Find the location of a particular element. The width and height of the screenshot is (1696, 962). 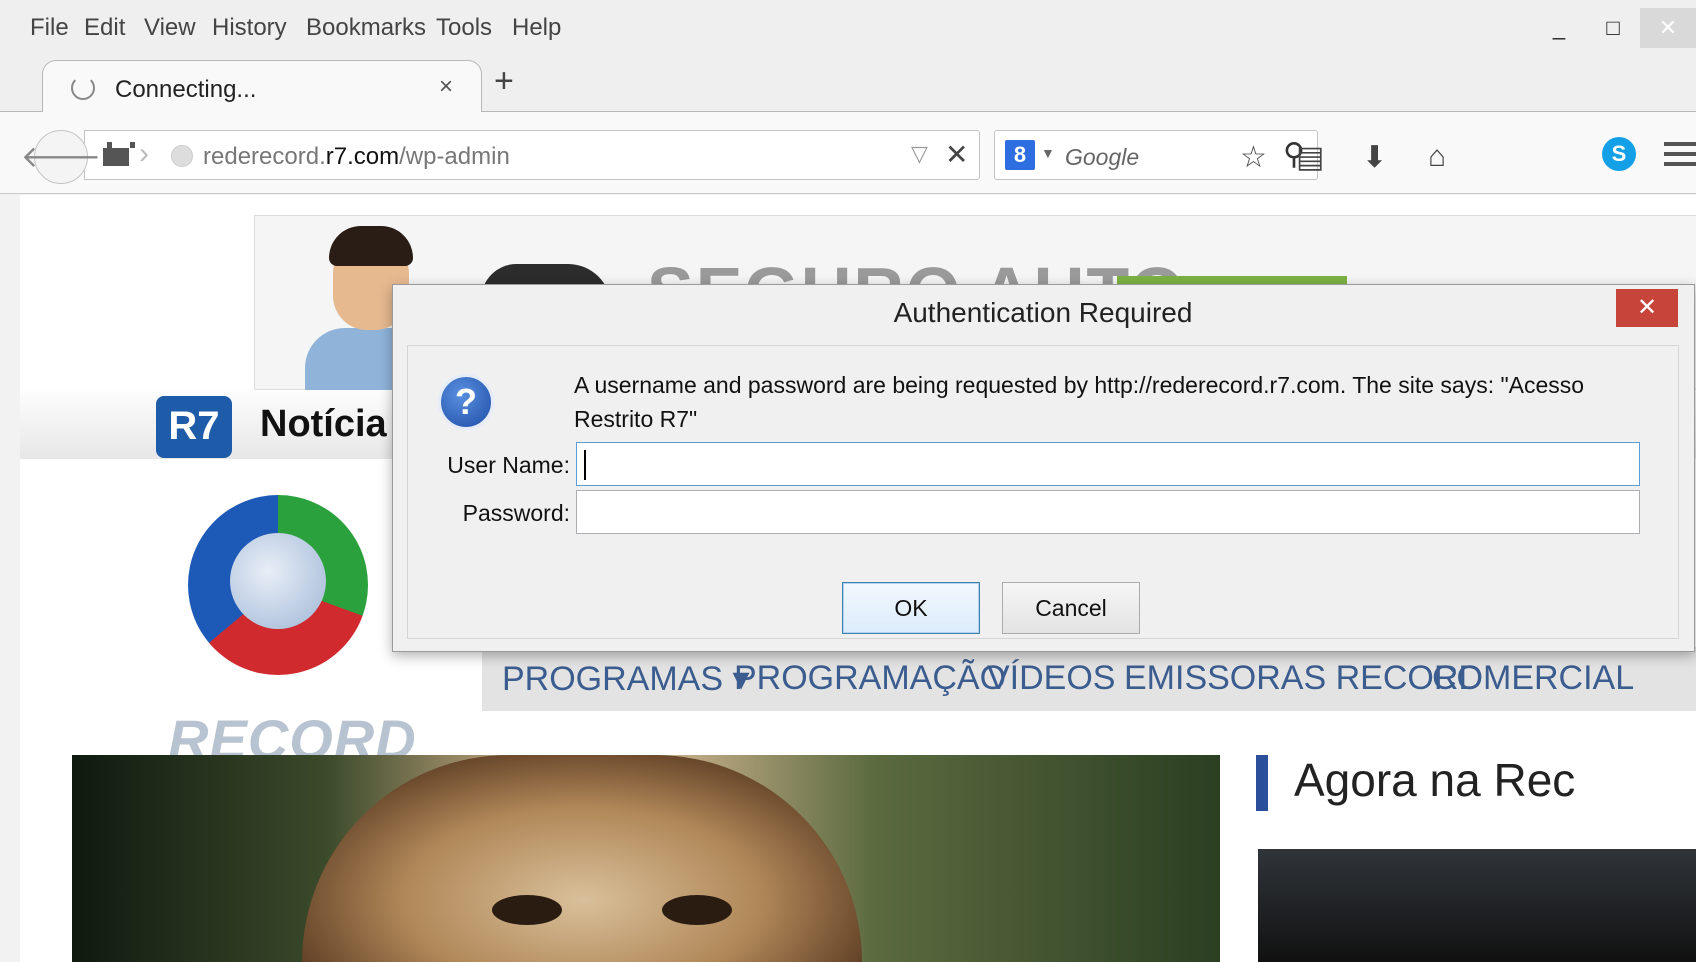

bookmark-star-icon: ☆ is located at coordinates (1253, 157).